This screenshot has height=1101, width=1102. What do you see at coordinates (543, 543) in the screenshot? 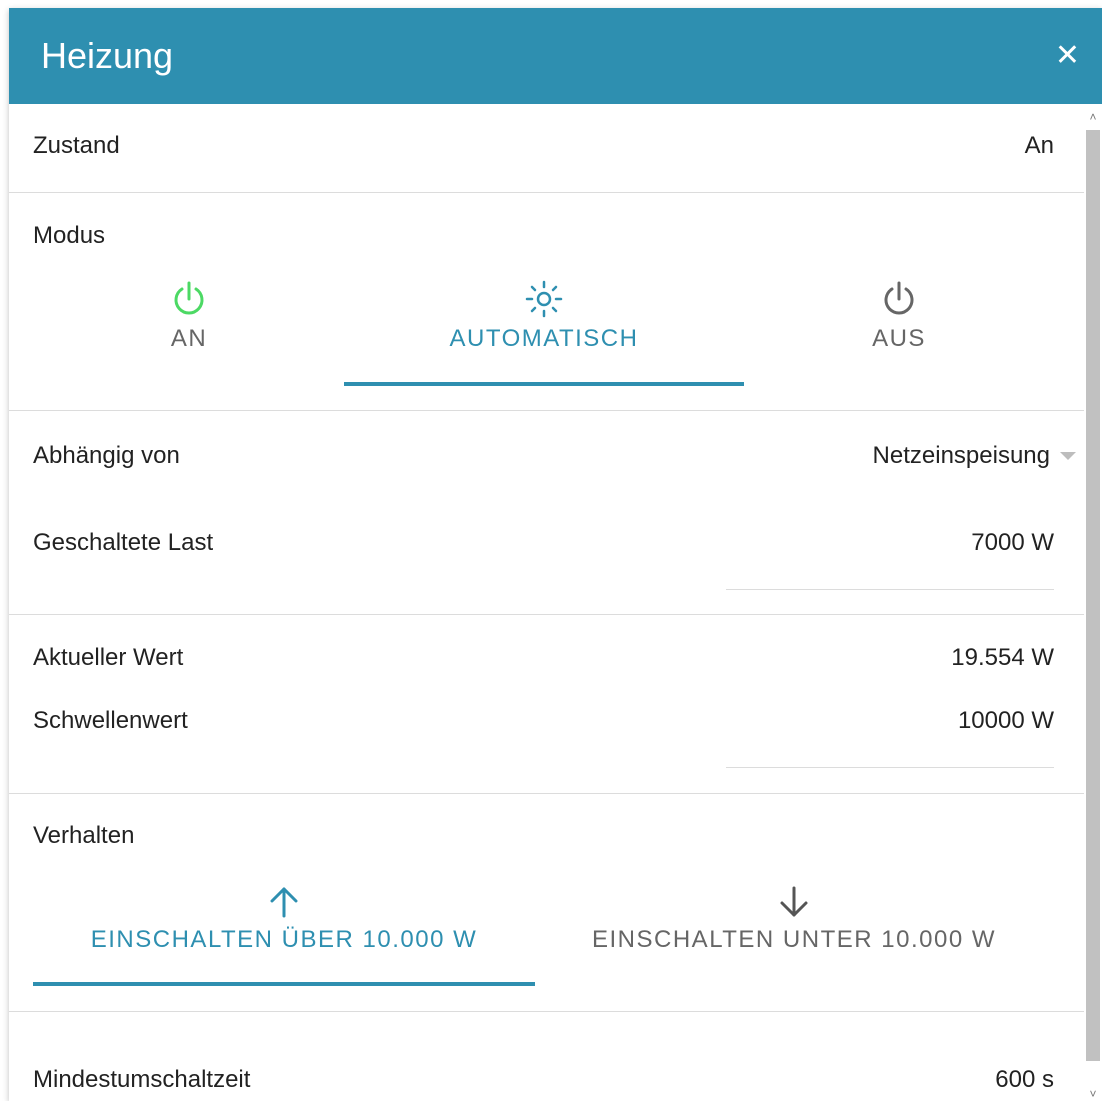
I see `switched-load-row: Geschaltete Last 7000 W` at bounding box center [543, 543].